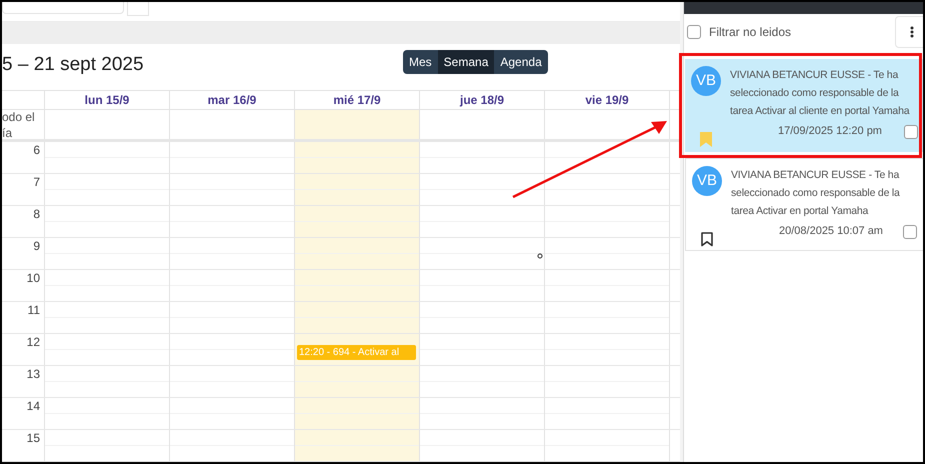 This screenshot has height=464, width=925. Describe the element at coordinates (830, 131) in the screenshot. I see `notification-time: 17/09/2025 12:20 pm` at that location.